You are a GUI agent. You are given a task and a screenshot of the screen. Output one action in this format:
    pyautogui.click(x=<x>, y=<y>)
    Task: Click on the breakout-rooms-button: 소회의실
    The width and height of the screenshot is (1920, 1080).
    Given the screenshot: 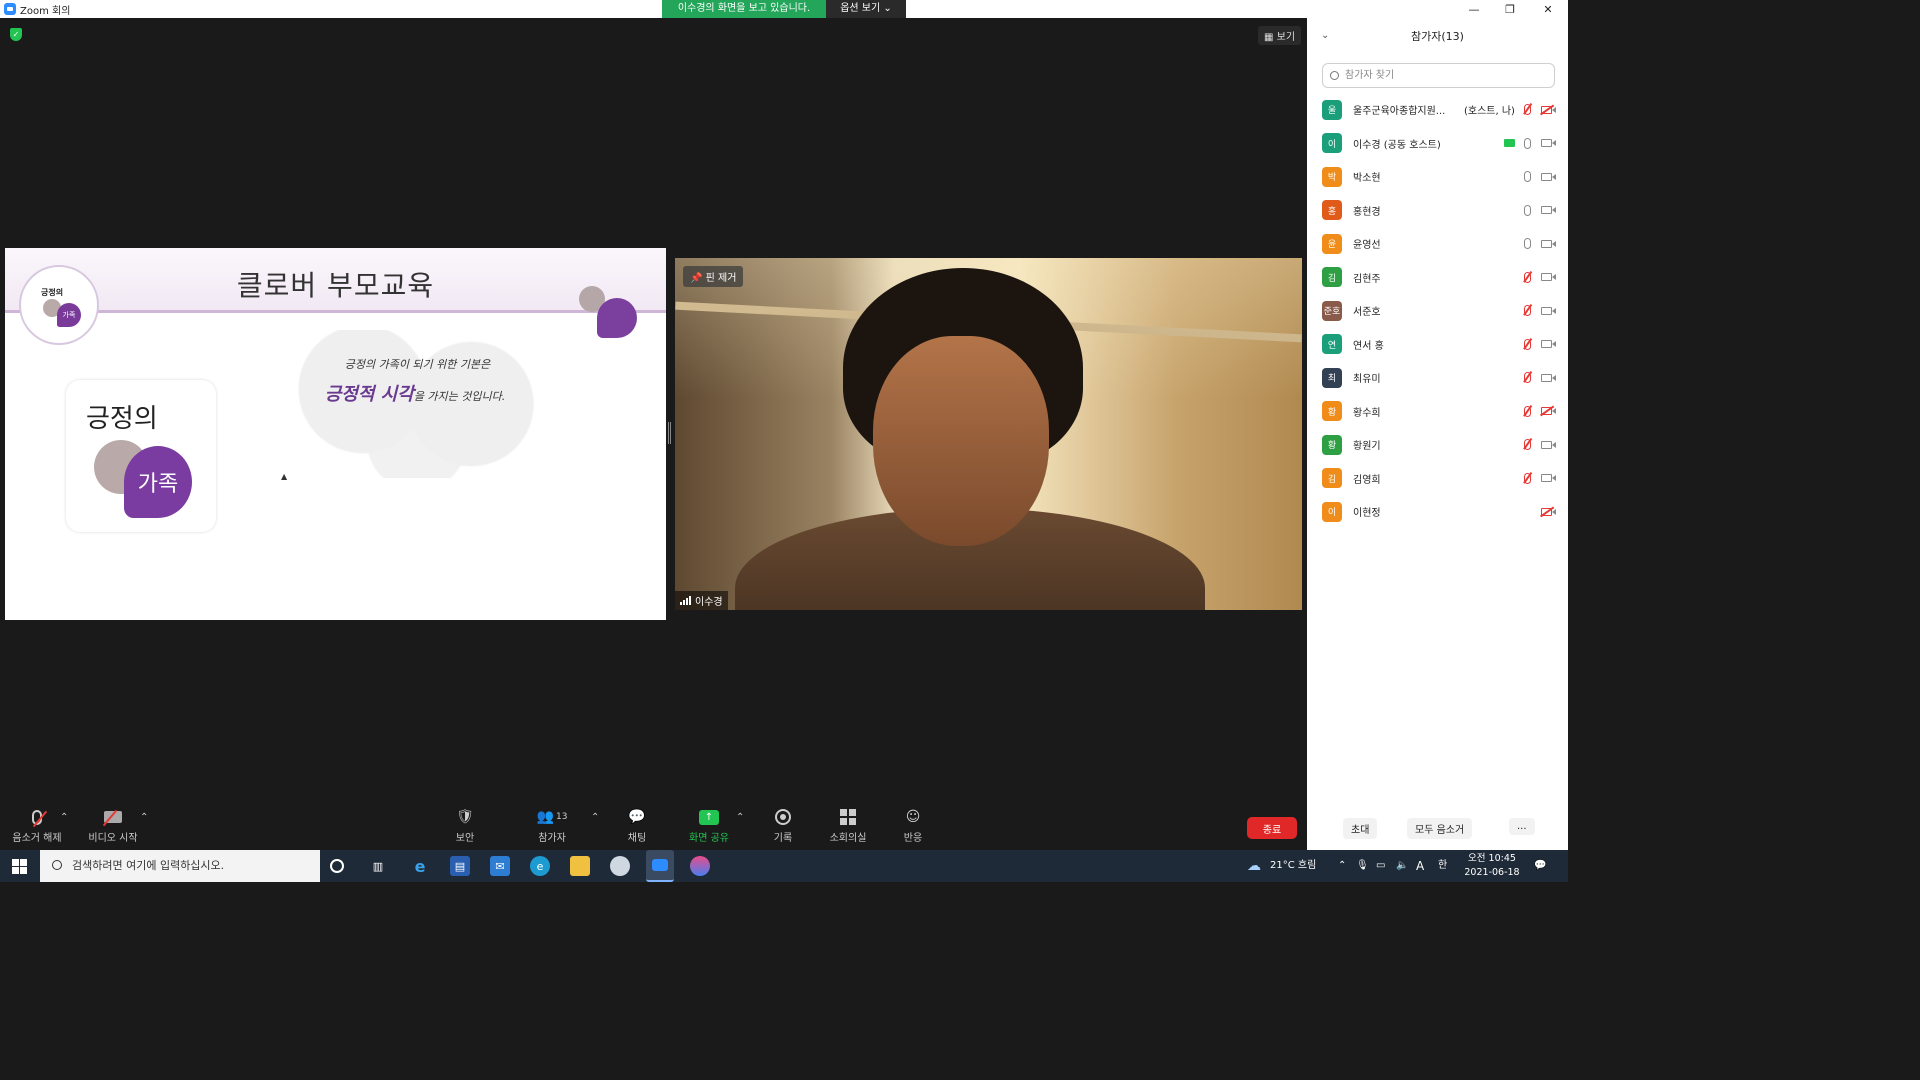 What is the action you would take?
    pyautogui.click(x=848, y=826)
    